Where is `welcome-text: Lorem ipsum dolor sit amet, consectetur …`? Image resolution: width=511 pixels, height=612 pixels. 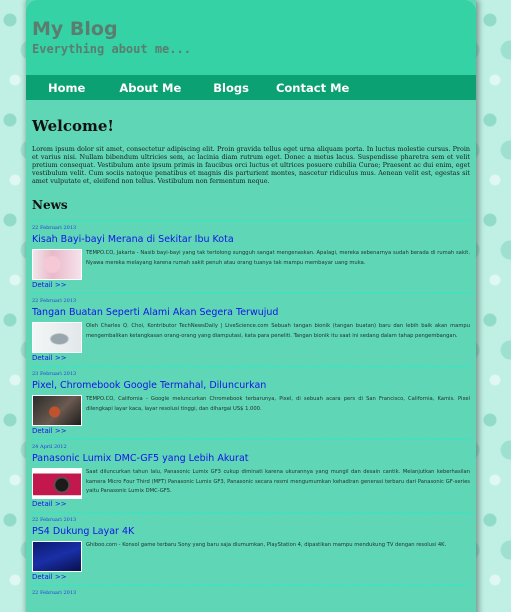
welcome-text: Lorem ipsum dolor sit amet, consectetur … is located at coordinates (251, 165).